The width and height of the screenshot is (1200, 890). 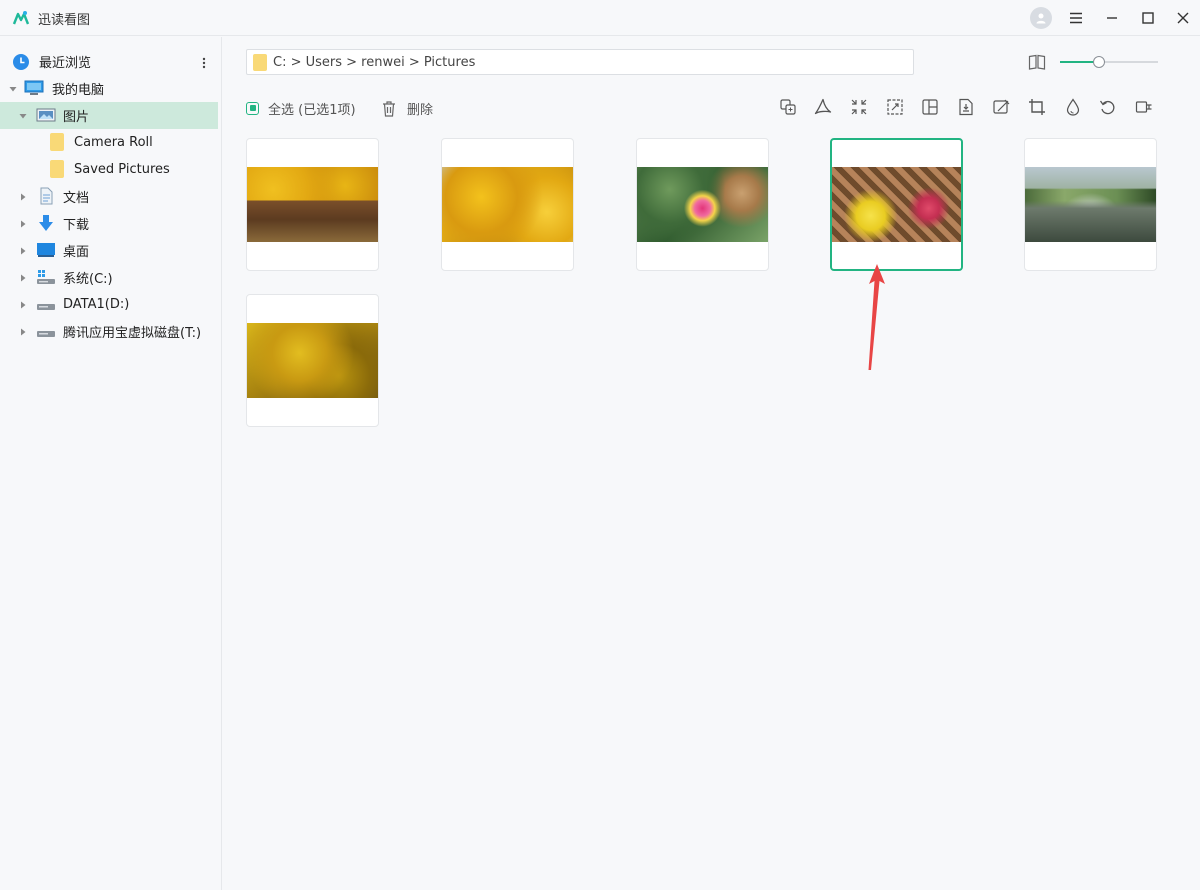 I want to click on rotate-icon, so click(x=1107, y=107).